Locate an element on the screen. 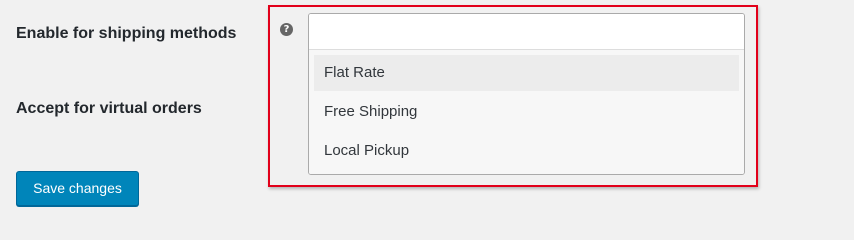 This screenshot has width=854, height=240. save-changes-button: Save changes is located at coordinates (77, 188).